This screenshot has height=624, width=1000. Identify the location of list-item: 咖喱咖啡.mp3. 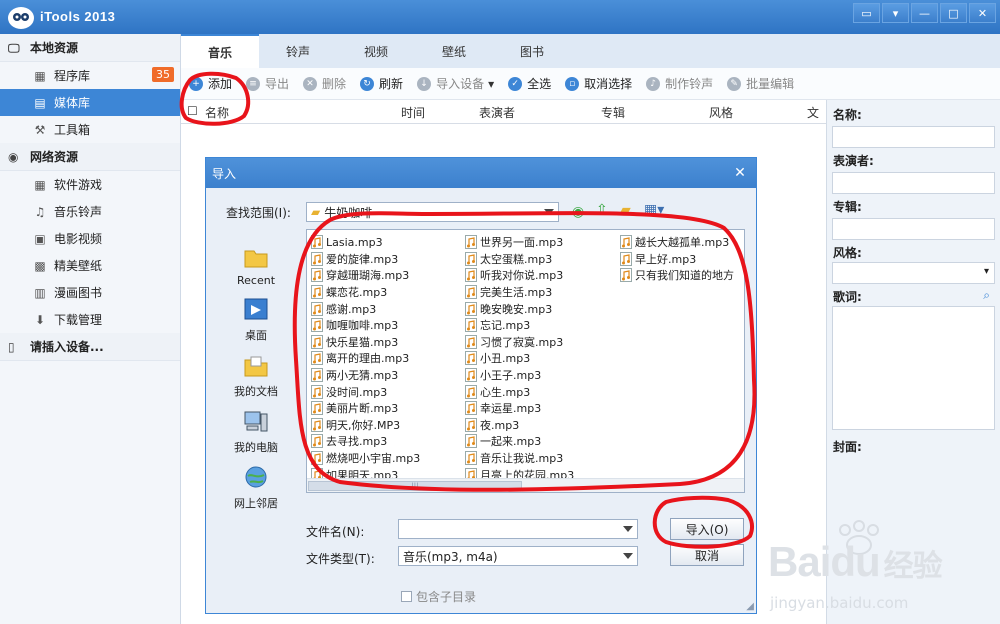
(365, 325).